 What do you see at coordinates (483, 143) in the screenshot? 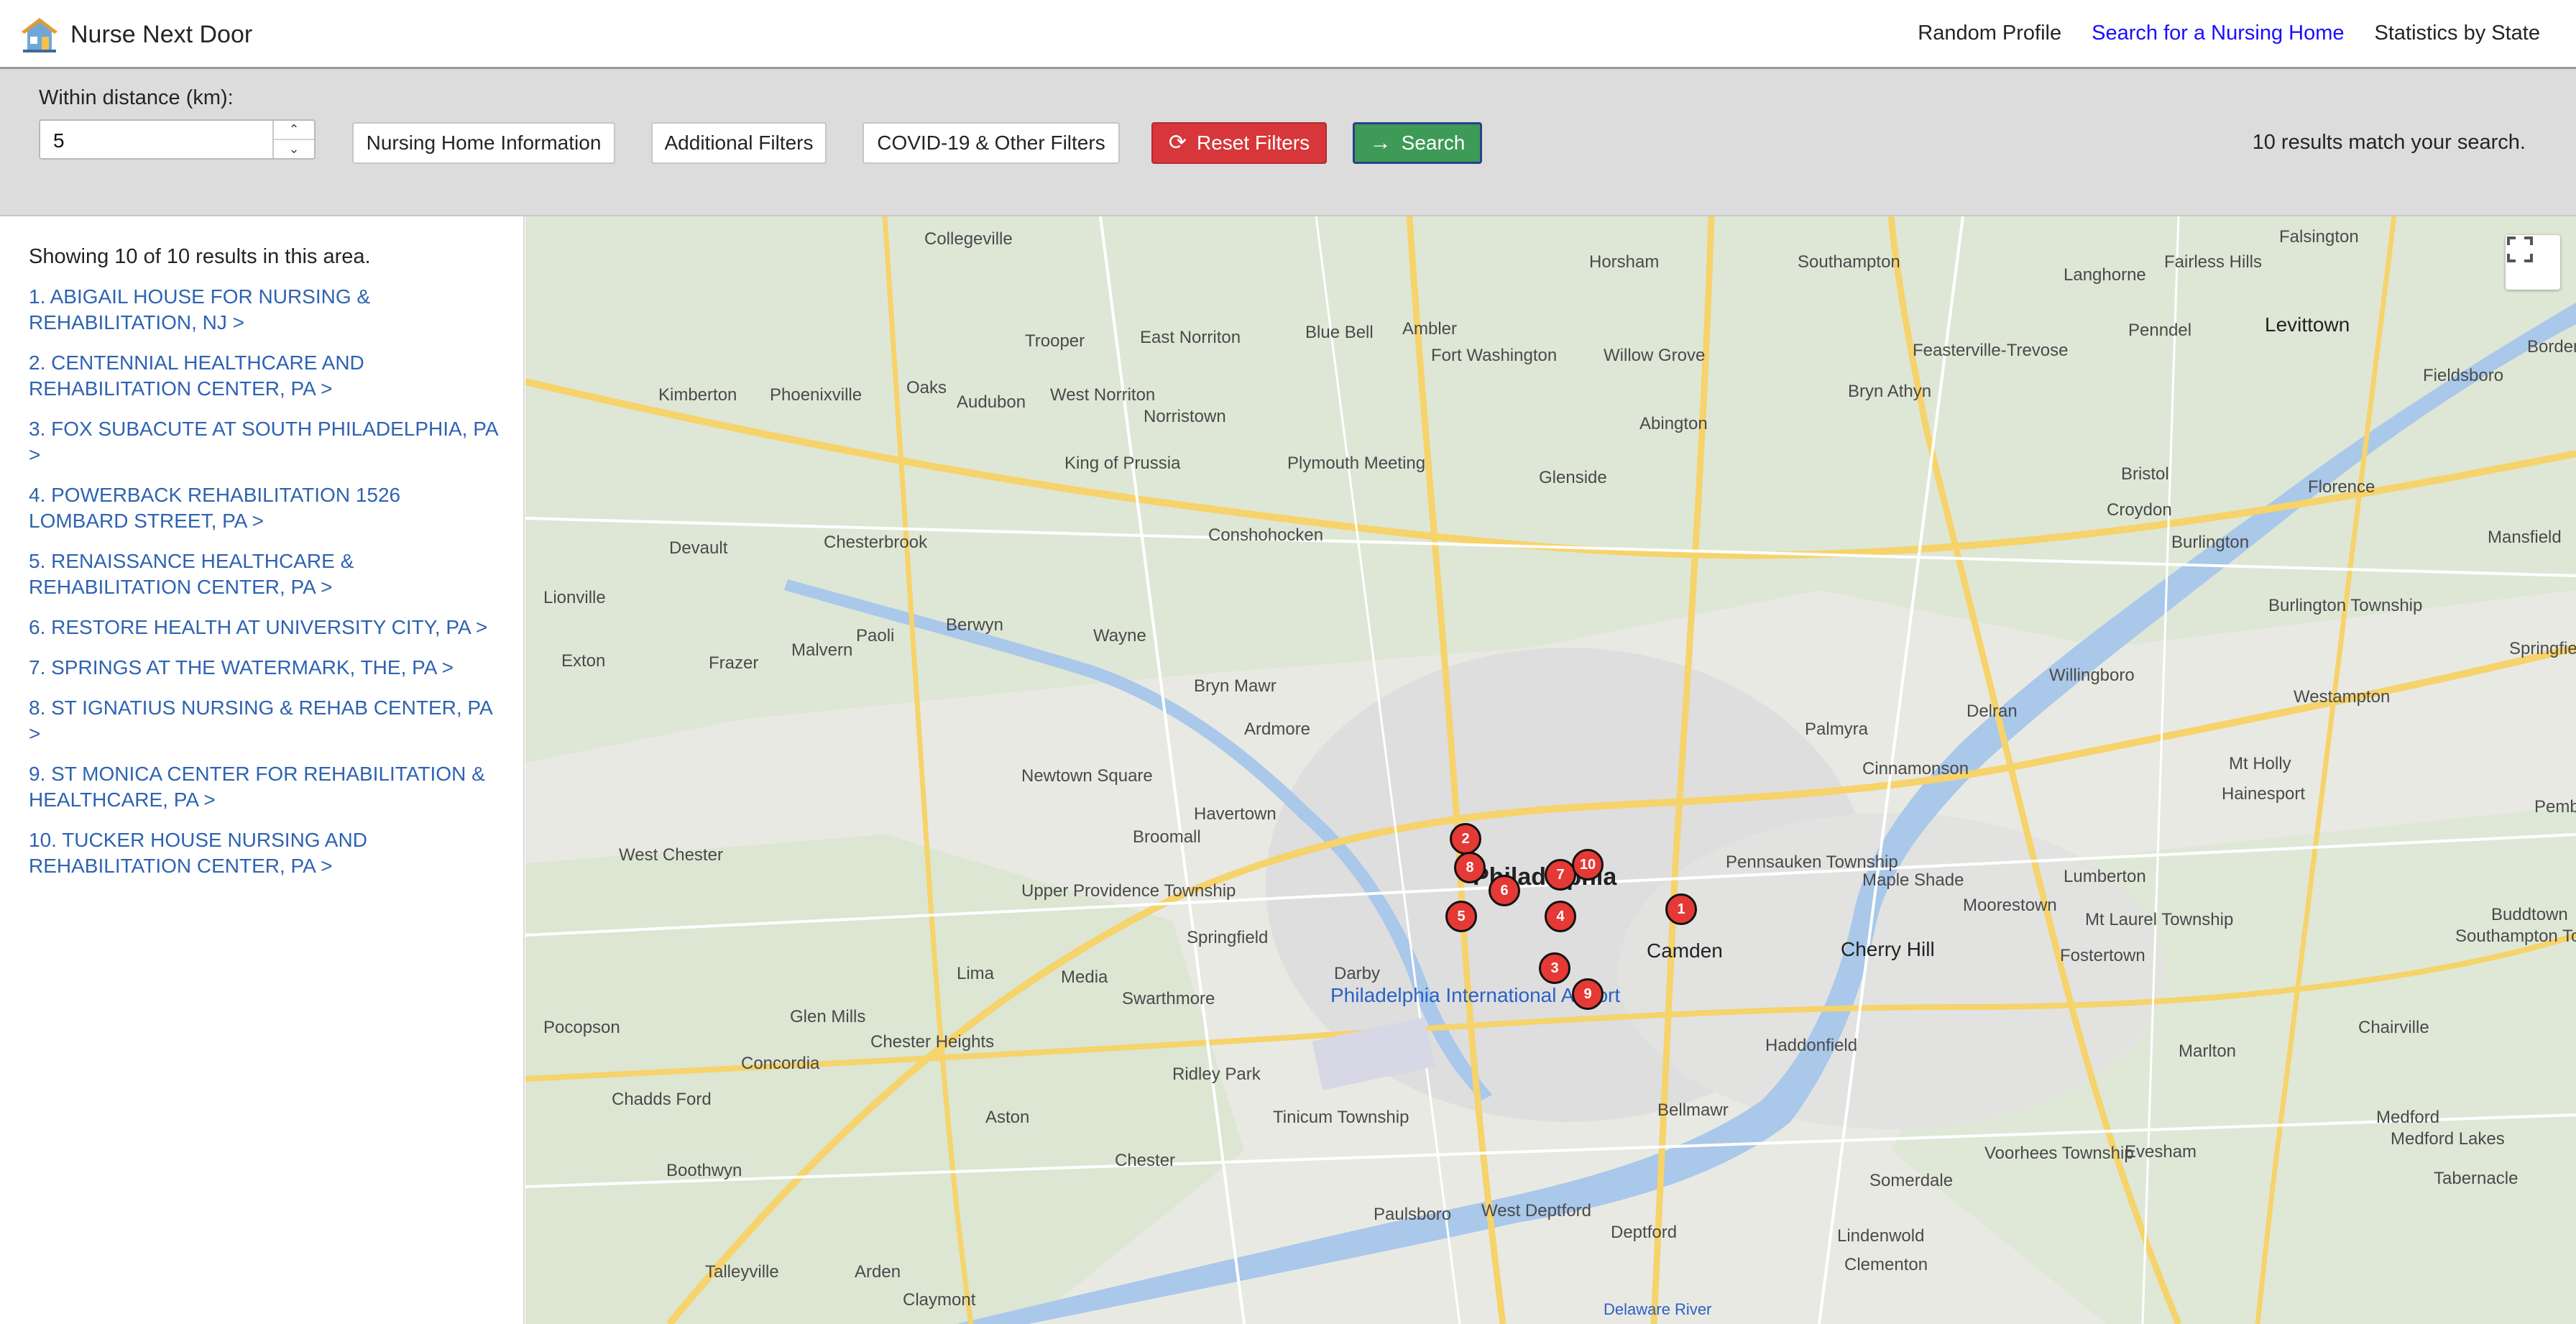
I see `nursing-home-info-button: Nursing Home Information` at bounding box center [483, 143].